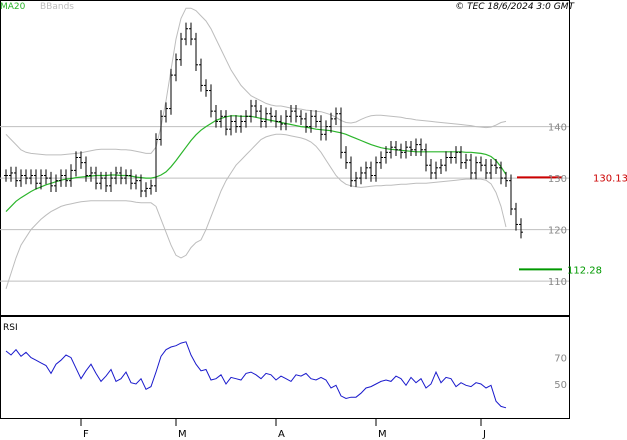  What do you see at coordinates (86, 434) in the screenshot?
I see `x-tick-label: F` at bounding box center [86, 434].